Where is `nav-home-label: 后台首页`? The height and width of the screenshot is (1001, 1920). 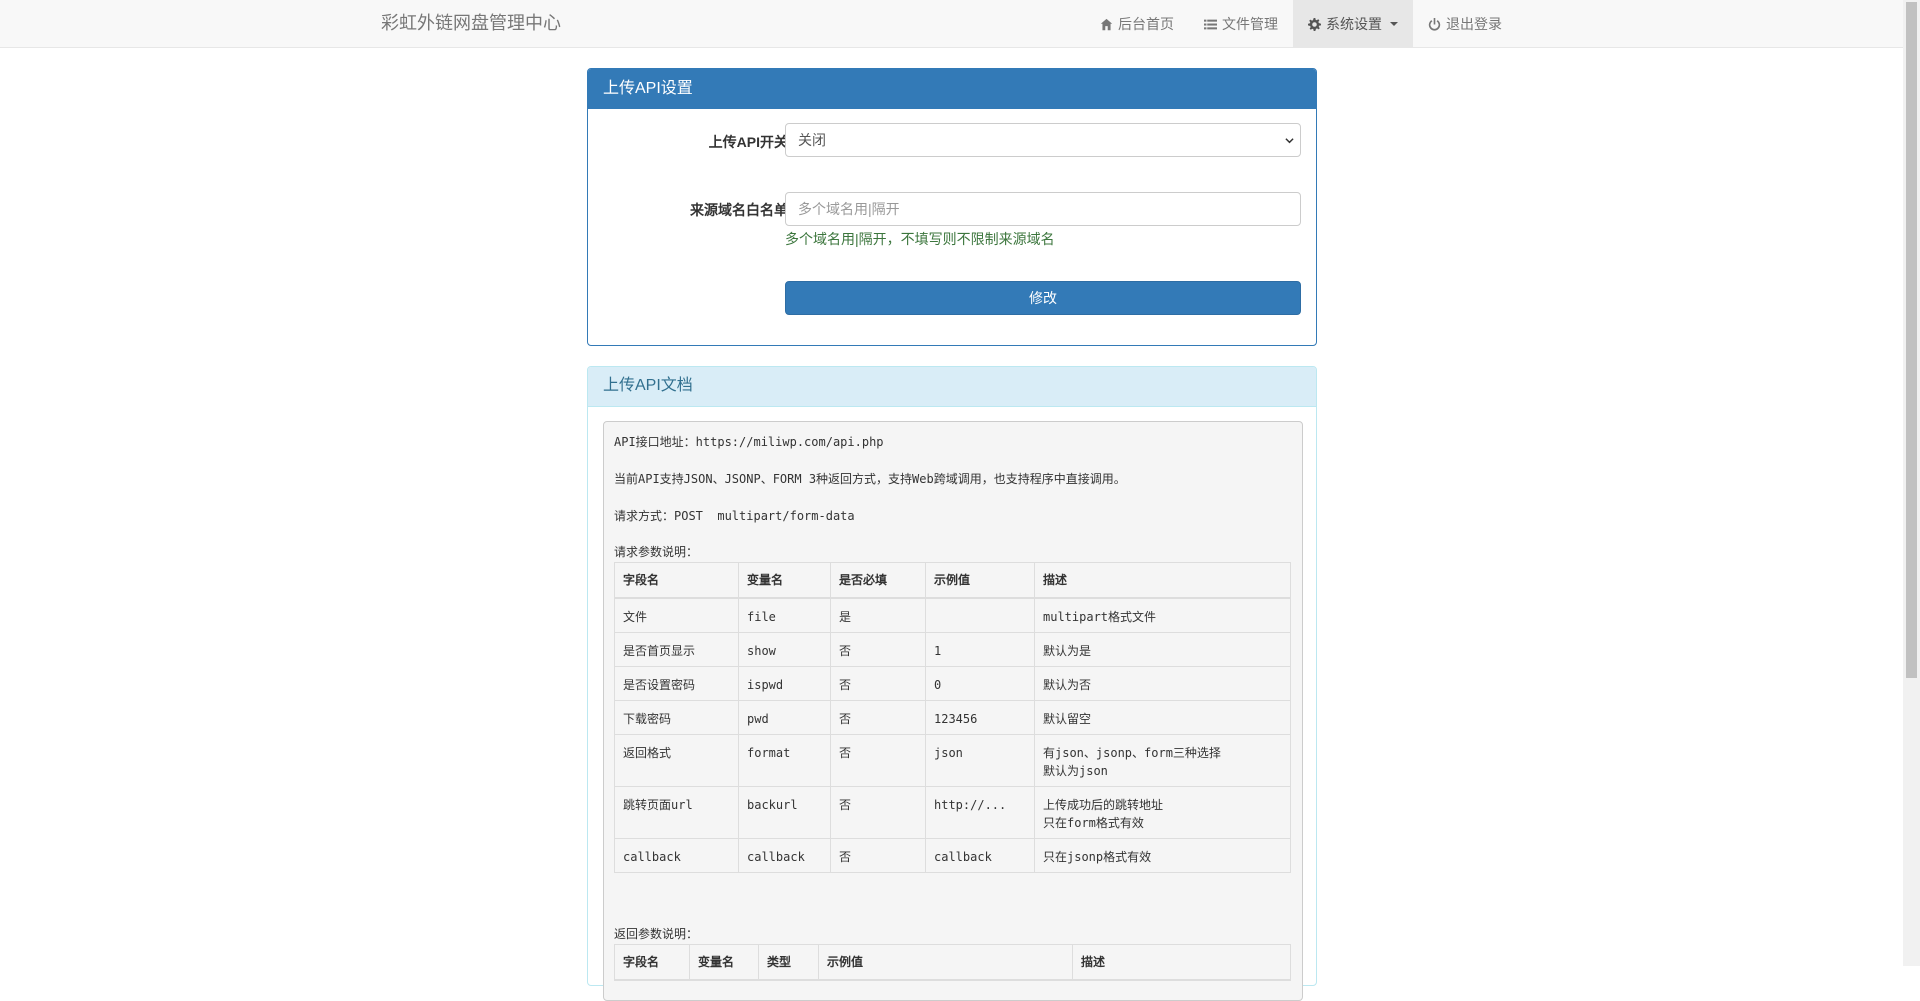
nav-home-label: 后台首页 is located at coordinates (1146, 24).